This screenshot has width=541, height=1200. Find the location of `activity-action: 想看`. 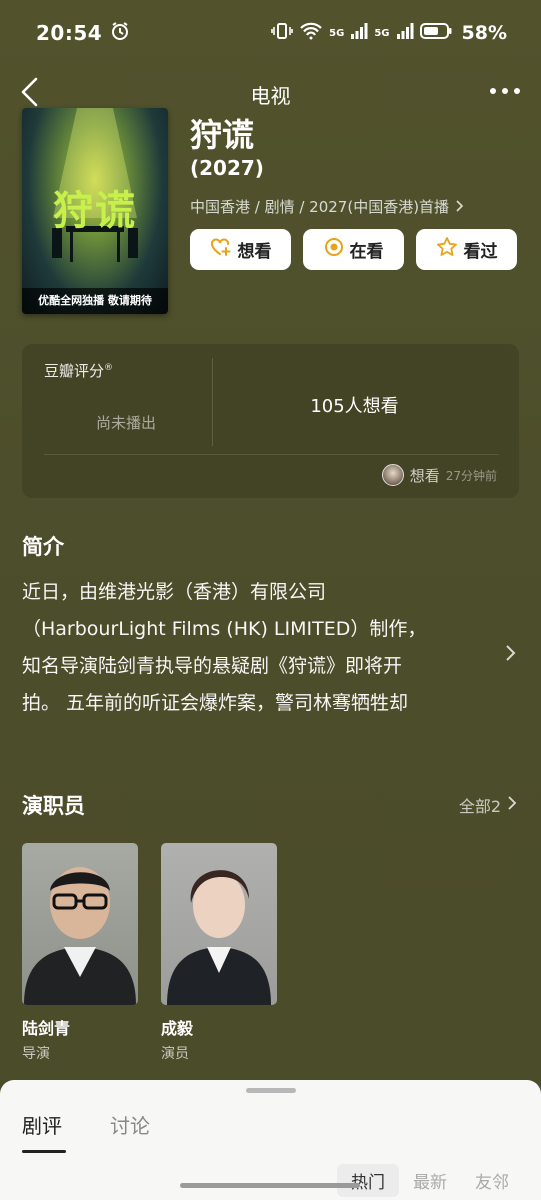

activity-action: 想看 is located at coordinates (424, 475).